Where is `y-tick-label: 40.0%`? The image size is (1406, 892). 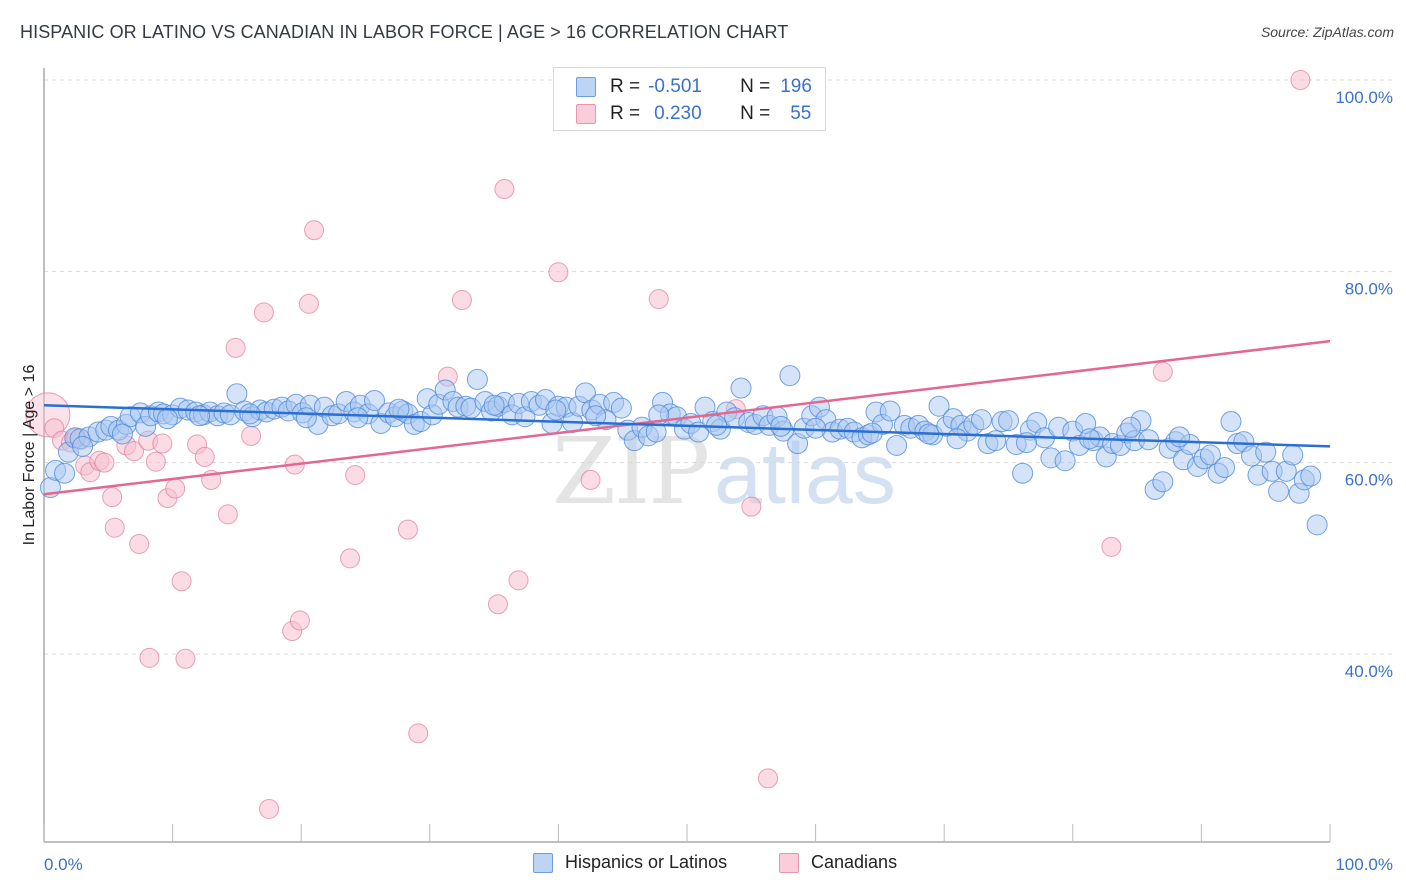 y-tick-label: 40.0% is located at coordinates (1369, 671).